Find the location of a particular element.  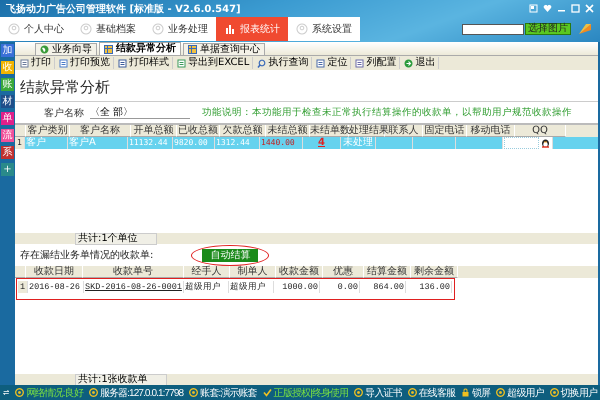

page-title: 结款异常分析 is located at coordinates (65, 87).